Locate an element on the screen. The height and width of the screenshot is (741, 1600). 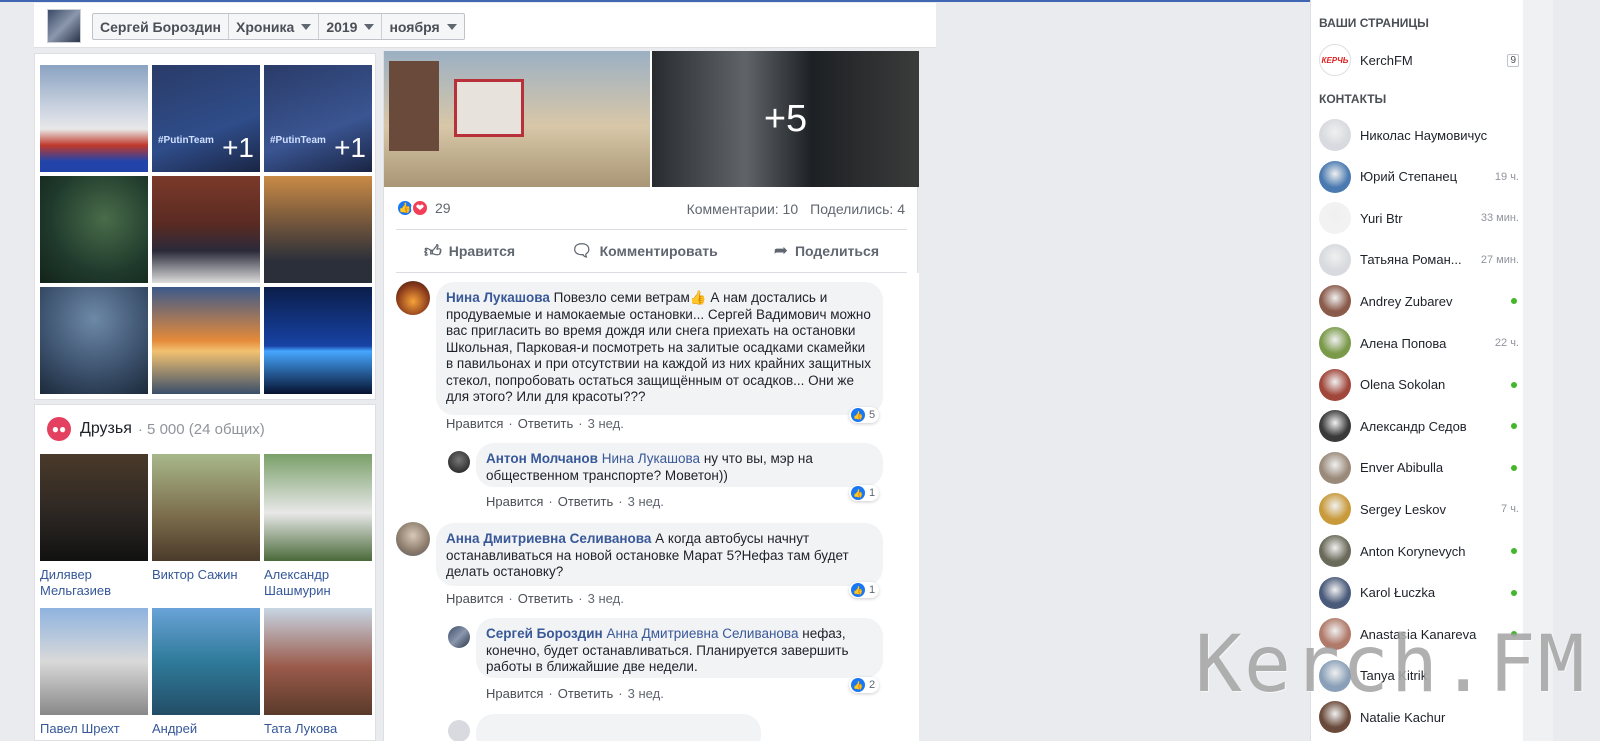
comment-author: Нина Лукашова is located at coordinates (498, 297).